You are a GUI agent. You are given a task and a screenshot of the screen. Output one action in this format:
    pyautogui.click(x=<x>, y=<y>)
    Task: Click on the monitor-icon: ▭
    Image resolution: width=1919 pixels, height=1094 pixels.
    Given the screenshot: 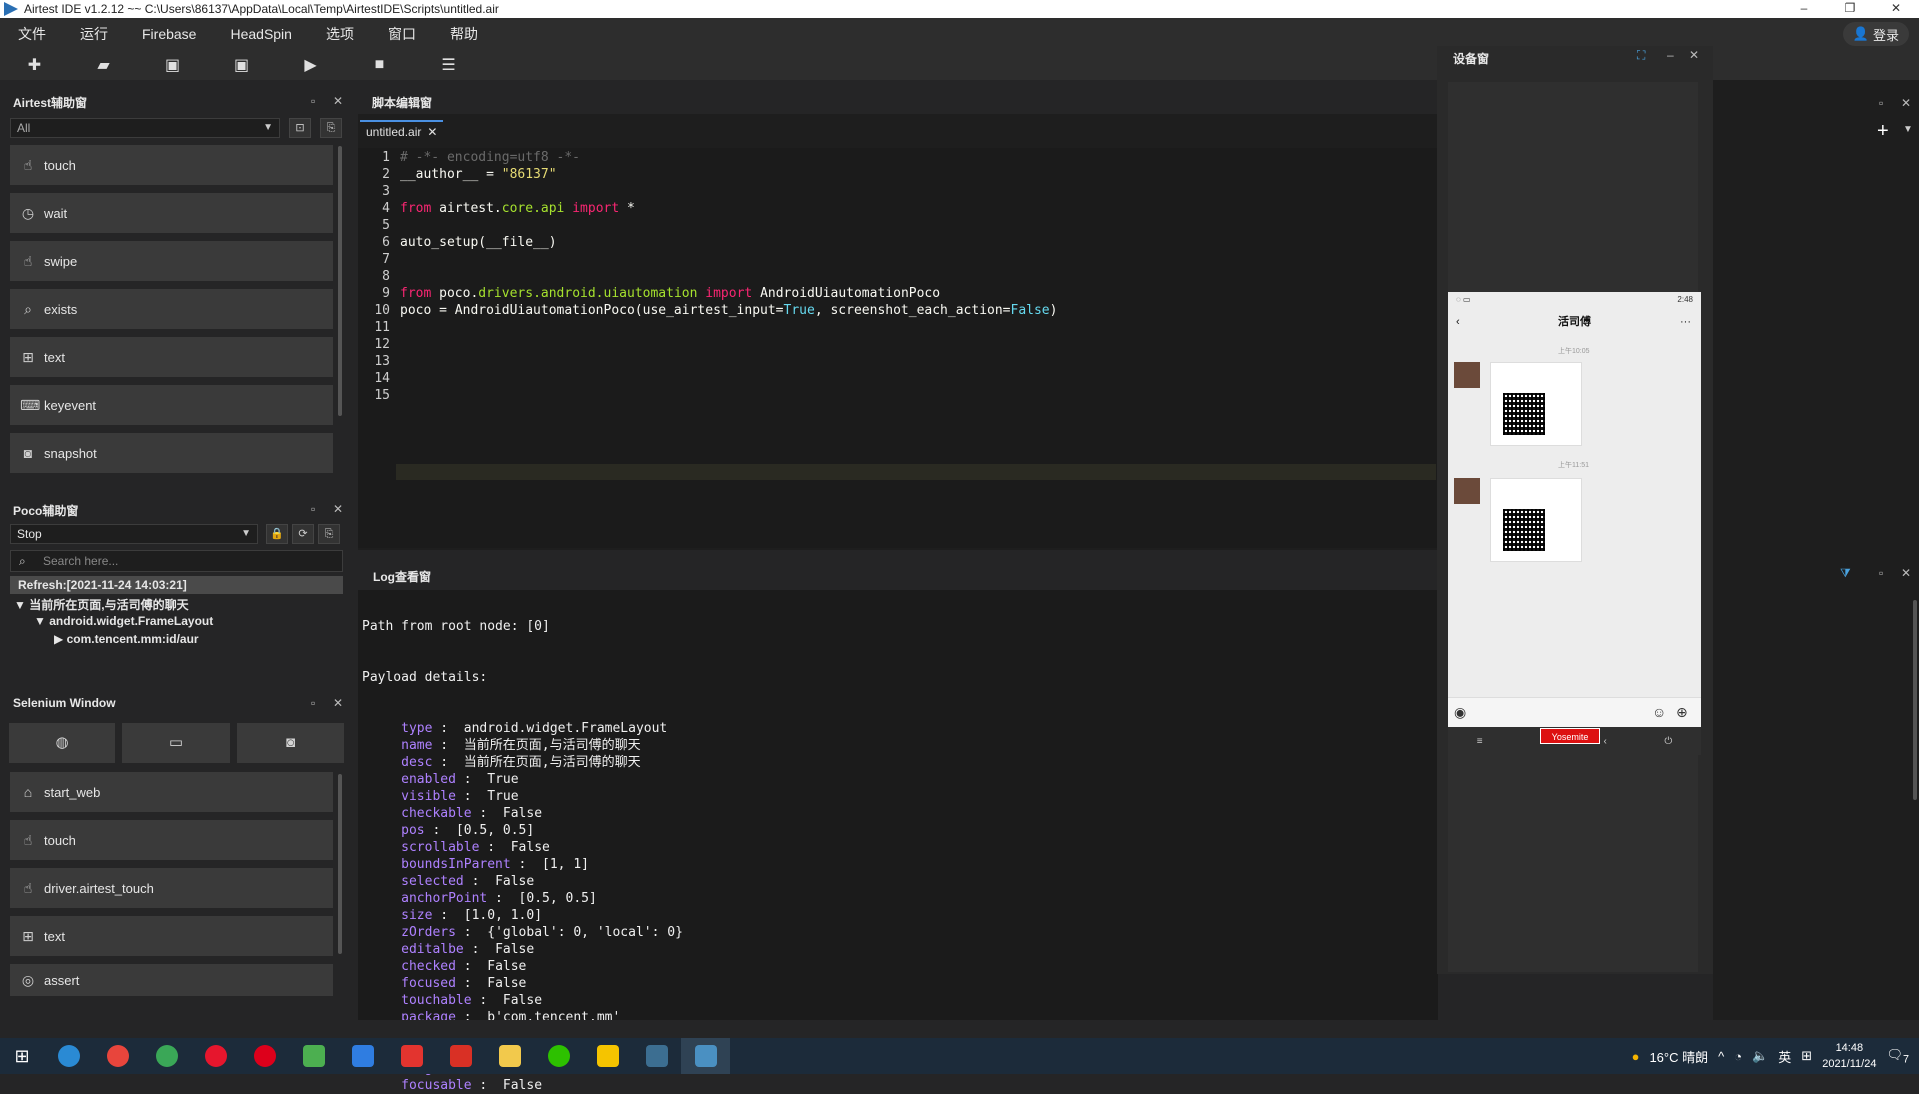 What is the action you would take?
    pyautogui.click(x=176, y=743)
    